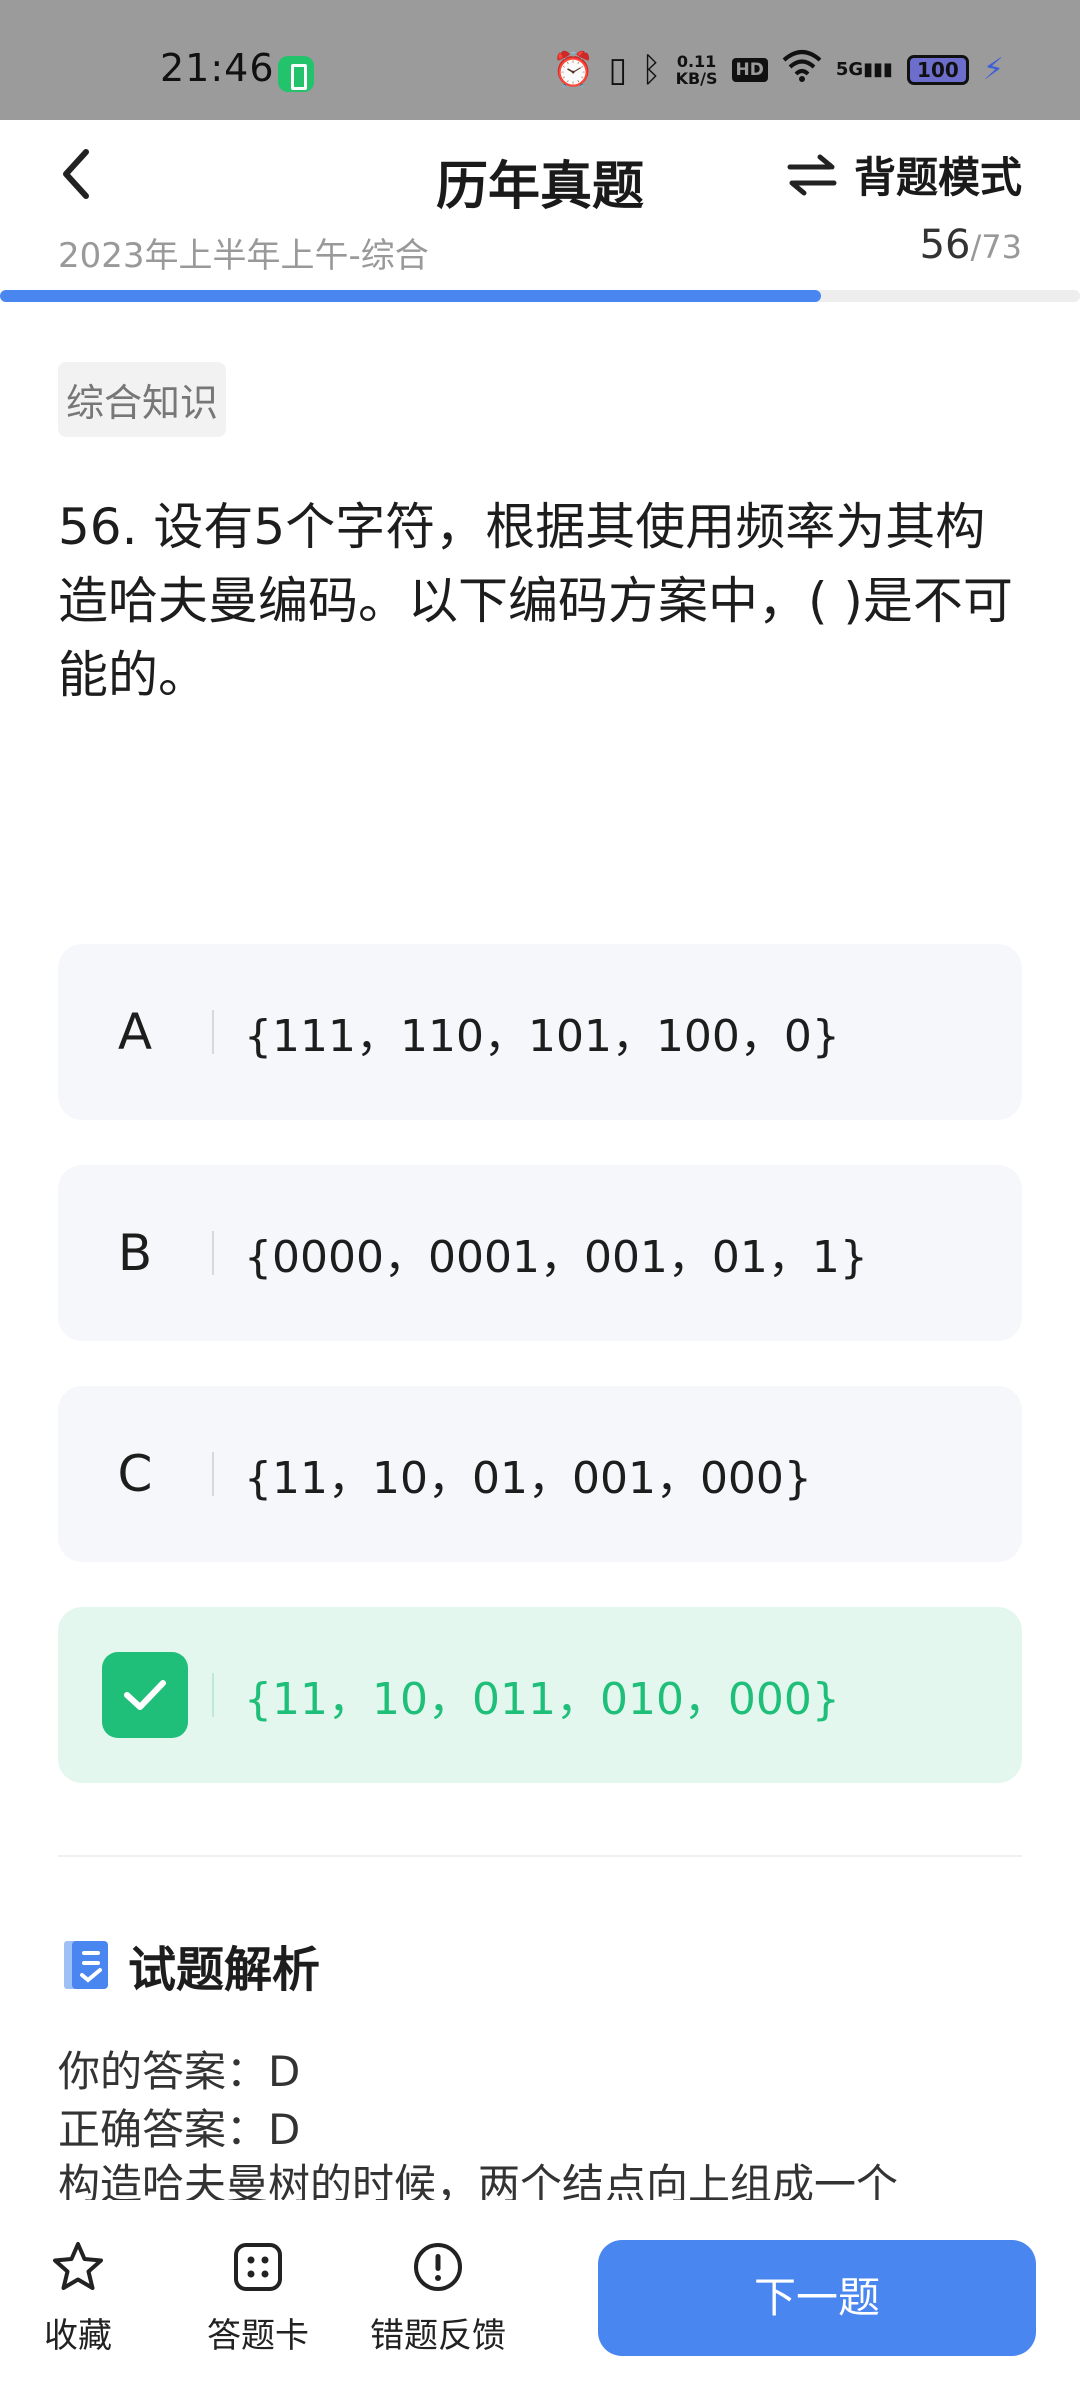 Image resolution: width=1080 pixels, height=2400 pixels. Describe the element at coordinates (217, 68) in the screenshot. I see `status-time: 21:46` at that location.